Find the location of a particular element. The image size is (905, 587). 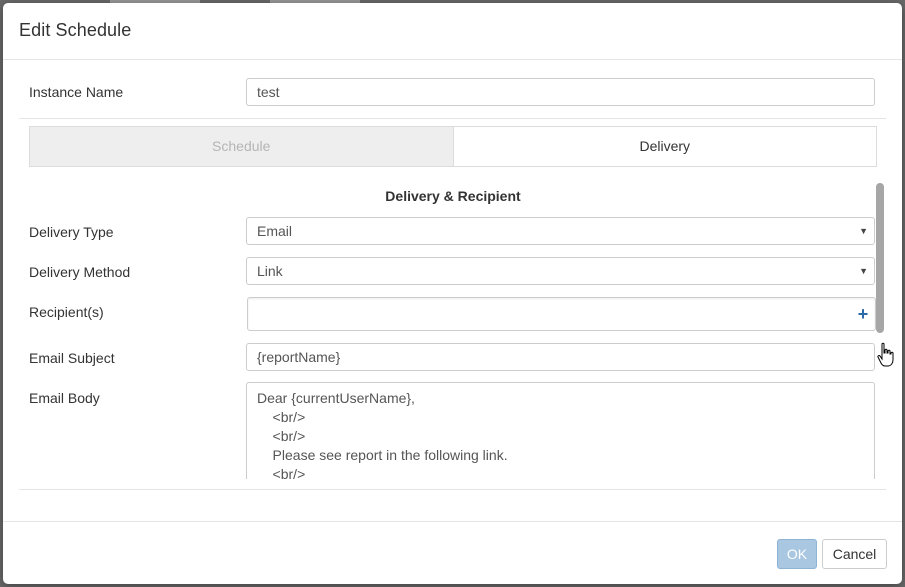

tab-delivery: Delivery is located at coordinates (665, 146).